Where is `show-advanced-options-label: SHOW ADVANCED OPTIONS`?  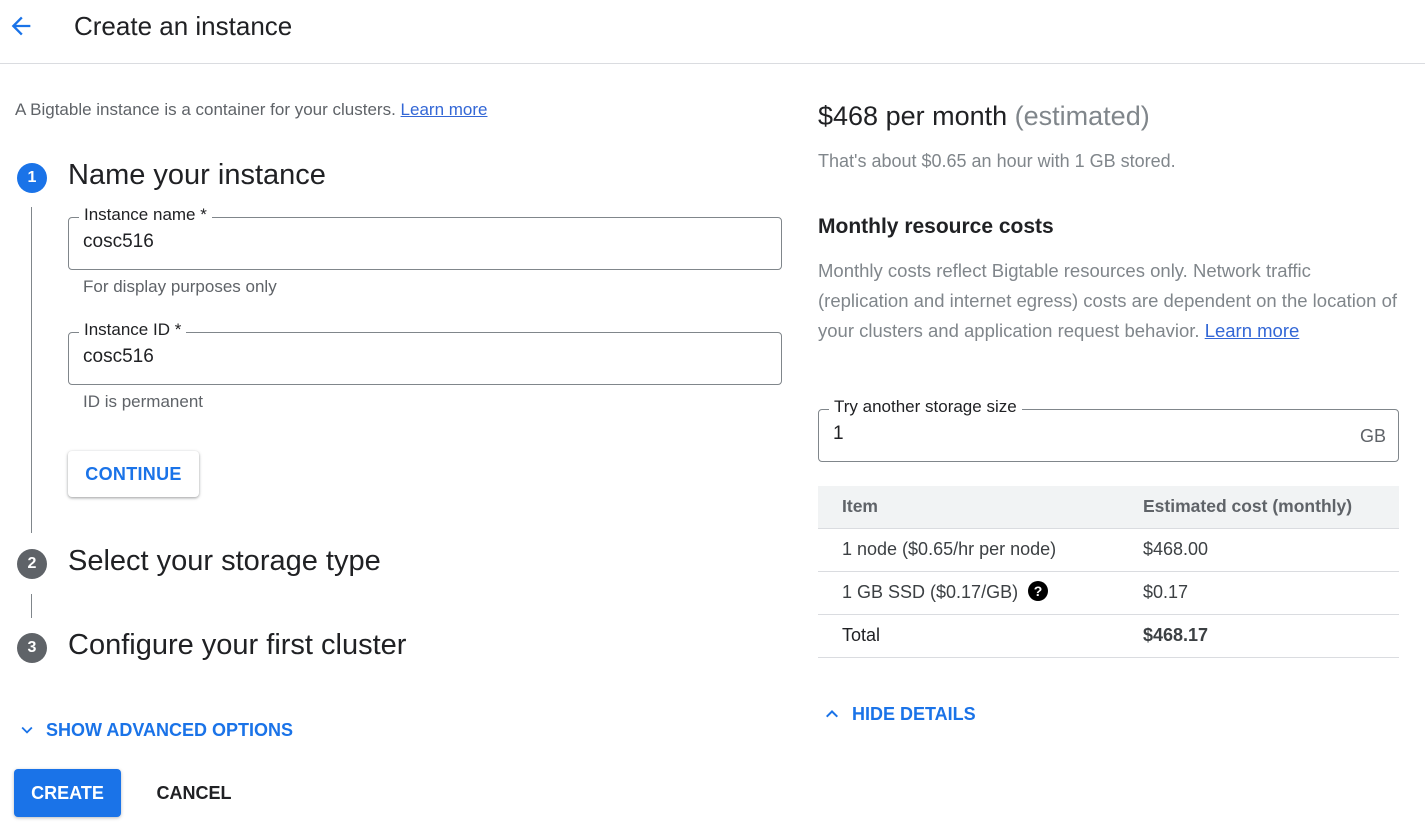 show-advanced-options-label: SHOW ADVANCED OPTIONS is located at coordinates (170, 729).